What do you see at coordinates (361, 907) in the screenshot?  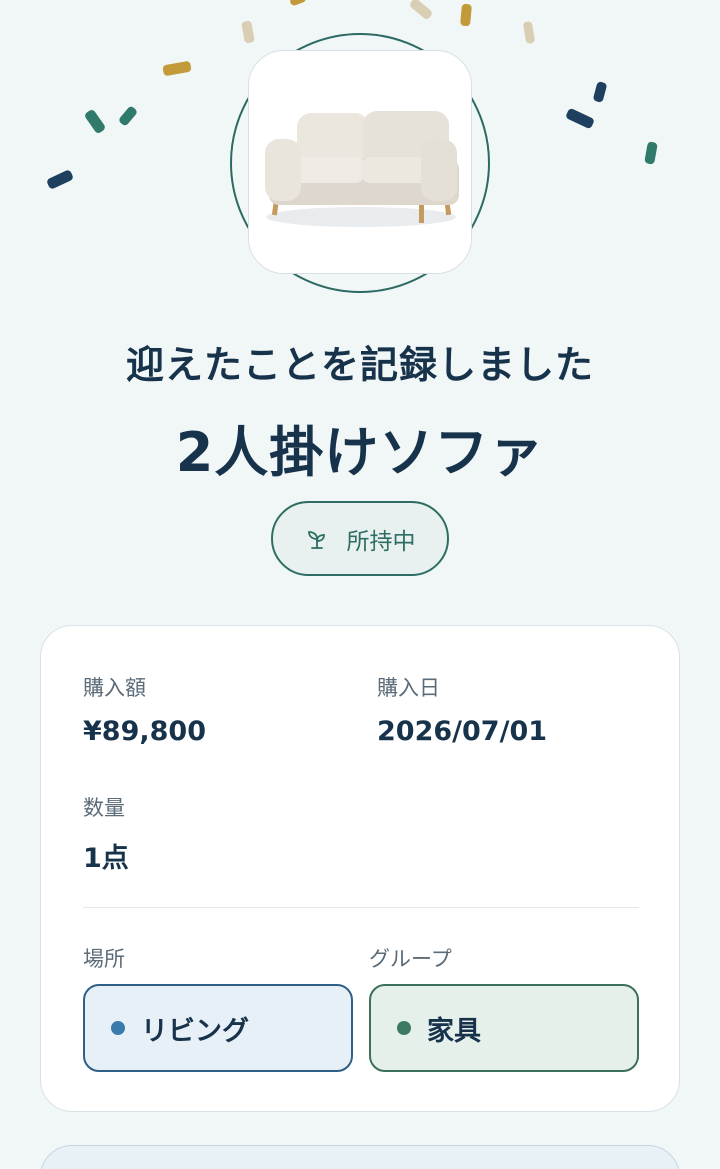 I see `divider` at bounding box center [361, 907].